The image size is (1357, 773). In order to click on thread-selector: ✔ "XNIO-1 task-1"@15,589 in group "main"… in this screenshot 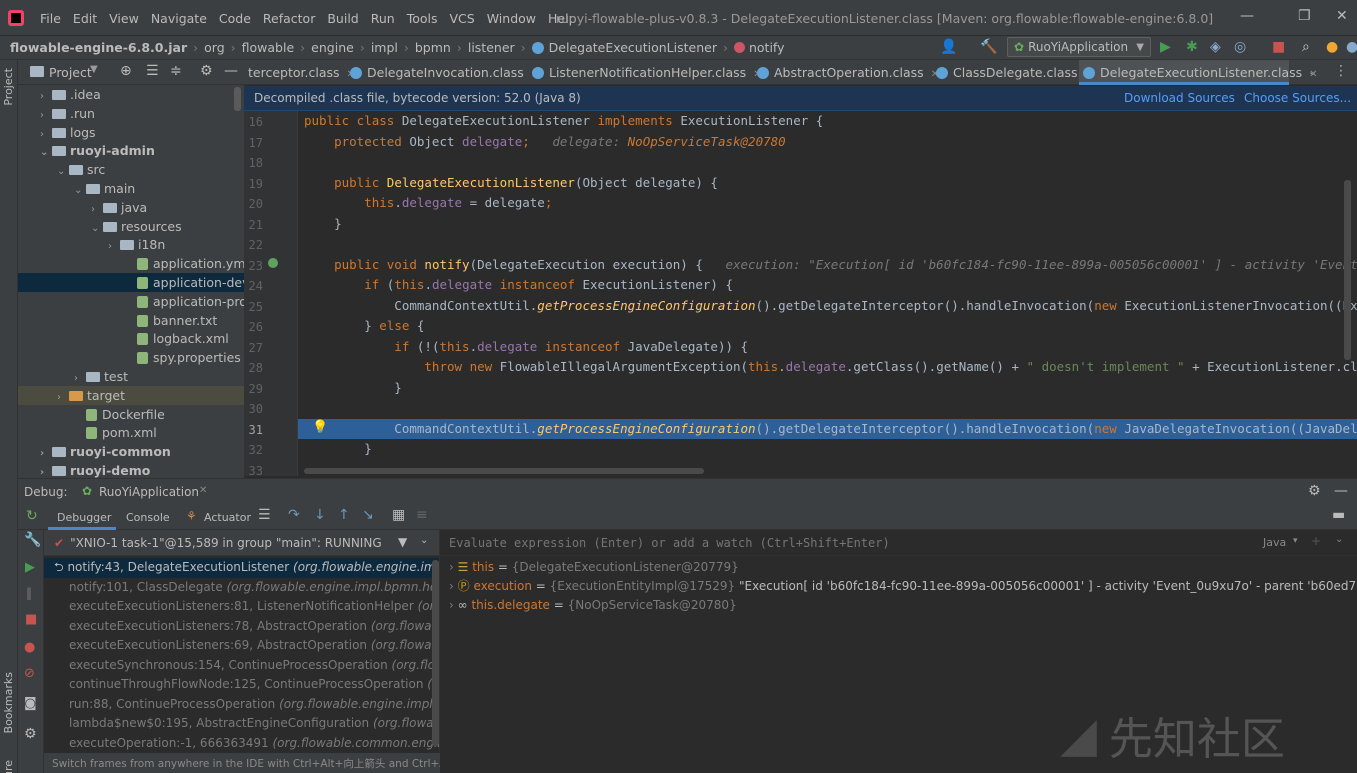, I will do `click(241, 543)`.